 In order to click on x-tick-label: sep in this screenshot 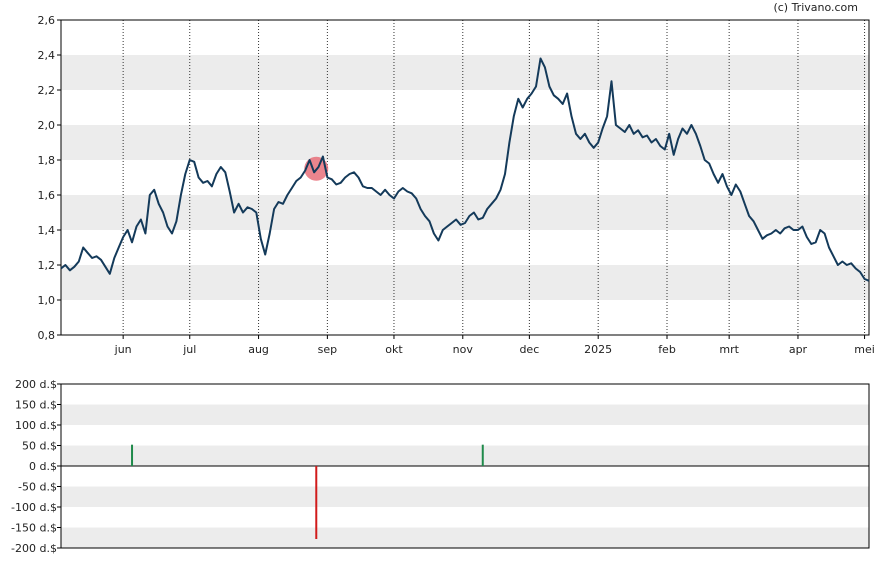, I will do `click(327, 349)`.